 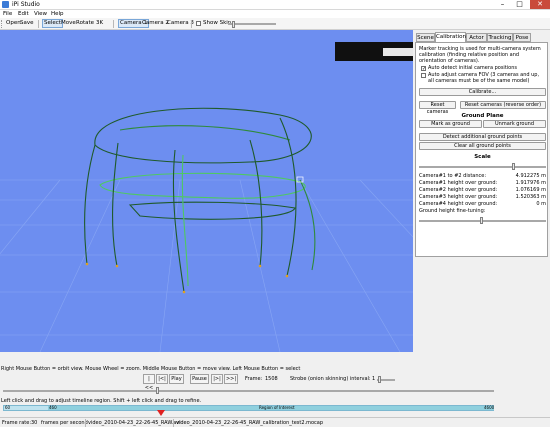 I want to click on tab-pose: Pose, so click(x=522, y=37).